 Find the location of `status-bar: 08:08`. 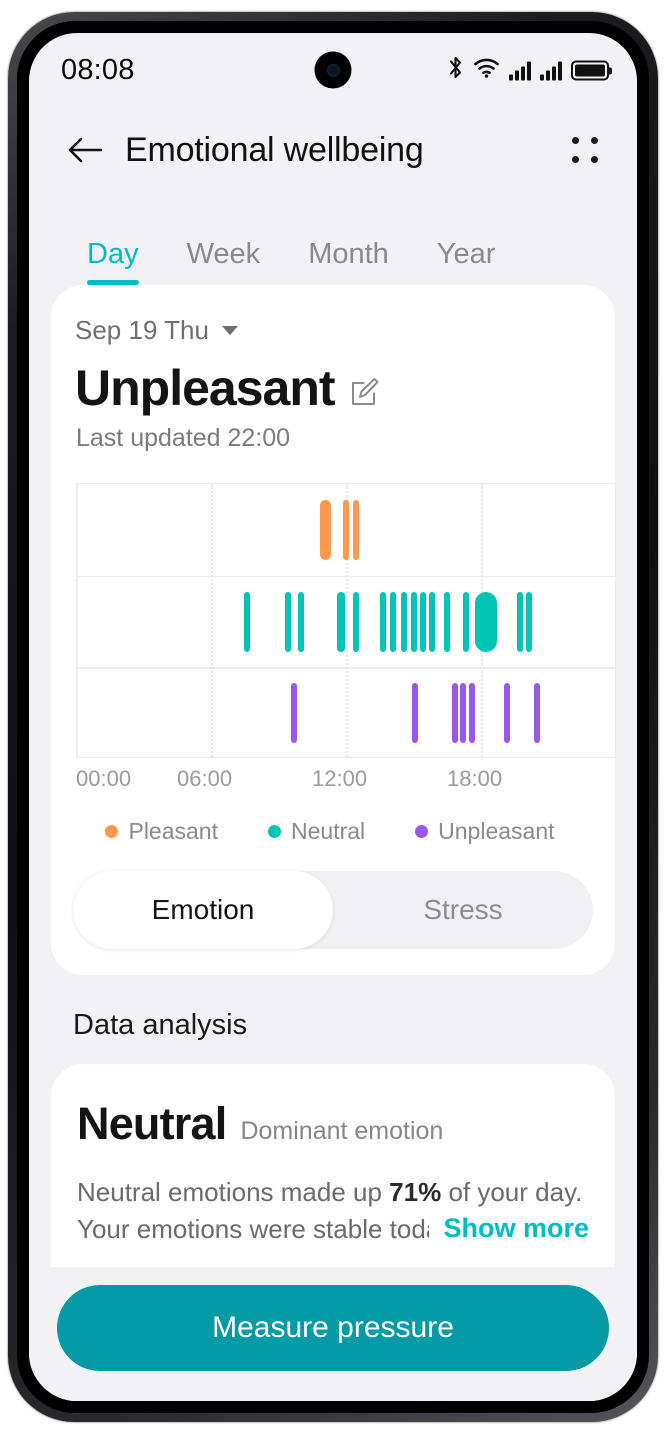

status-bar: 08:08 is located at coordinates (333, 70).